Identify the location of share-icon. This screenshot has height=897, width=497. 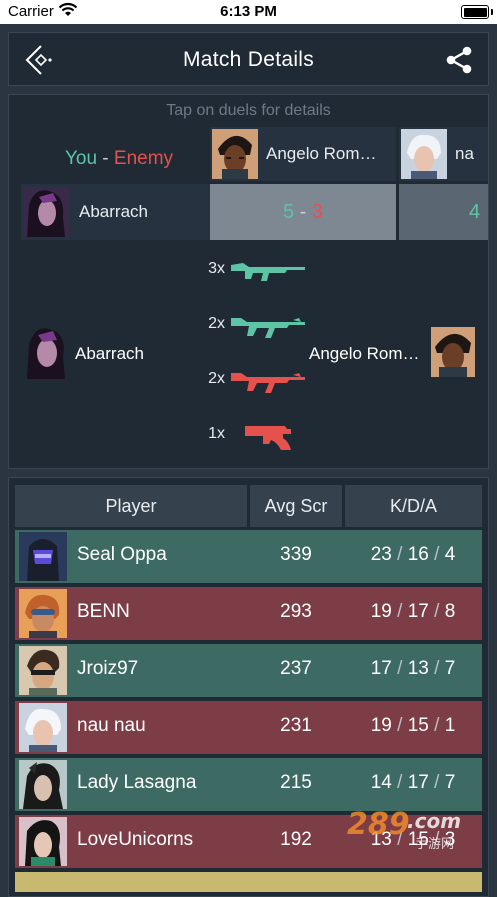
(459, 60).